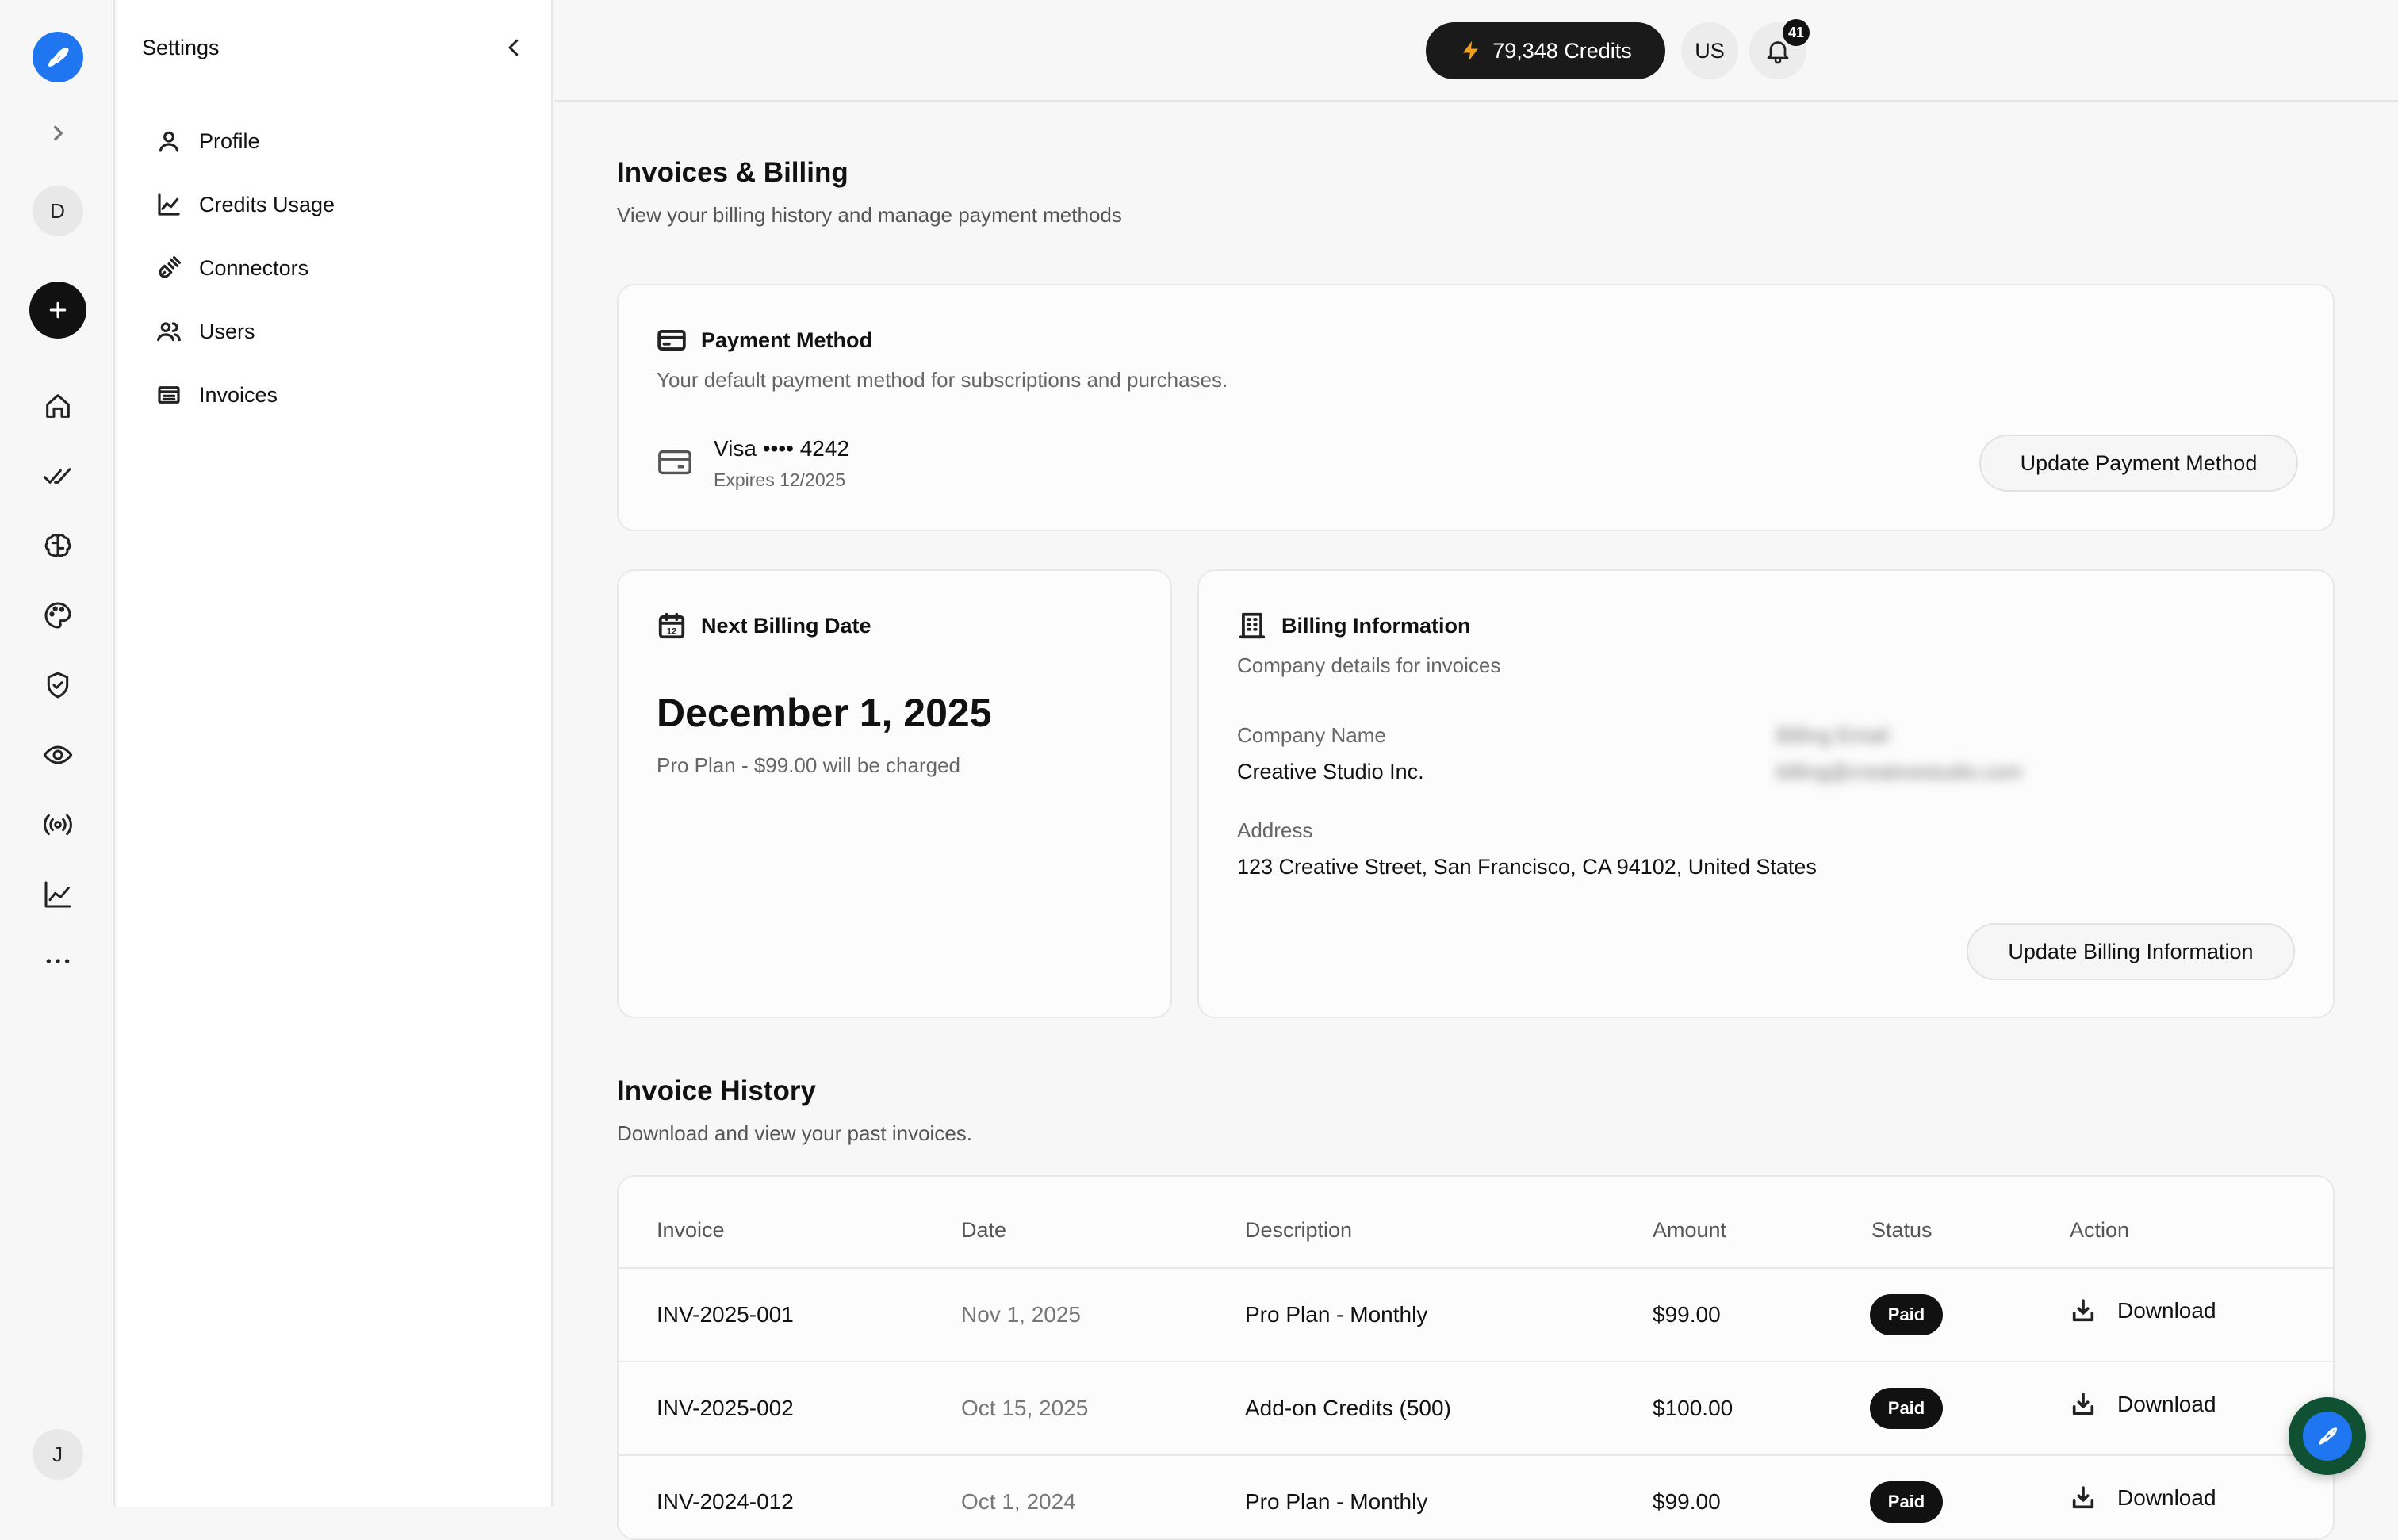  Describe the element at coordinates (267, 204) in the screenshot. I see `sidebar-item-label: Credits Usage` at that location.